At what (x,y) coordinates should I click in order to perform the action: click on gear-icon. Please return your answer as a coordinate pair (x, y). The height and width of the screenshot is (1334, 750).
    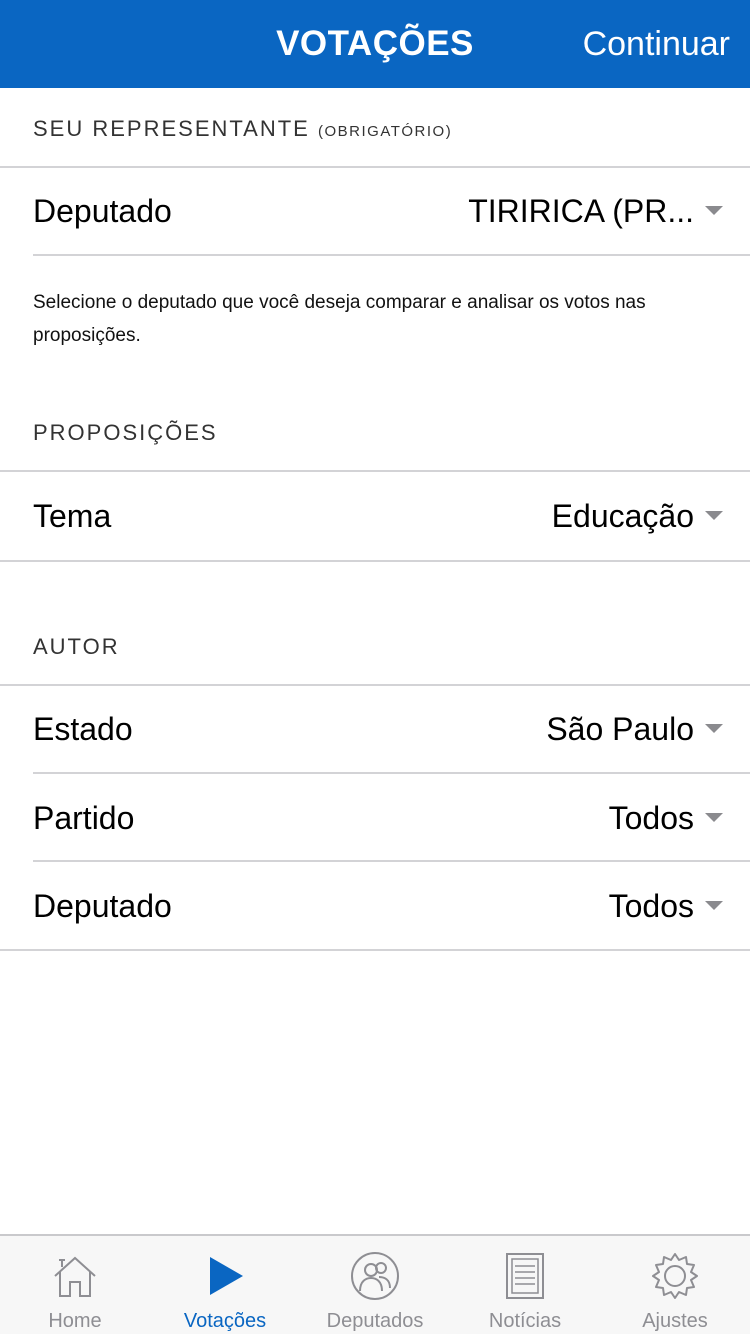
    Looking at the image, I should click on (675, 1276).